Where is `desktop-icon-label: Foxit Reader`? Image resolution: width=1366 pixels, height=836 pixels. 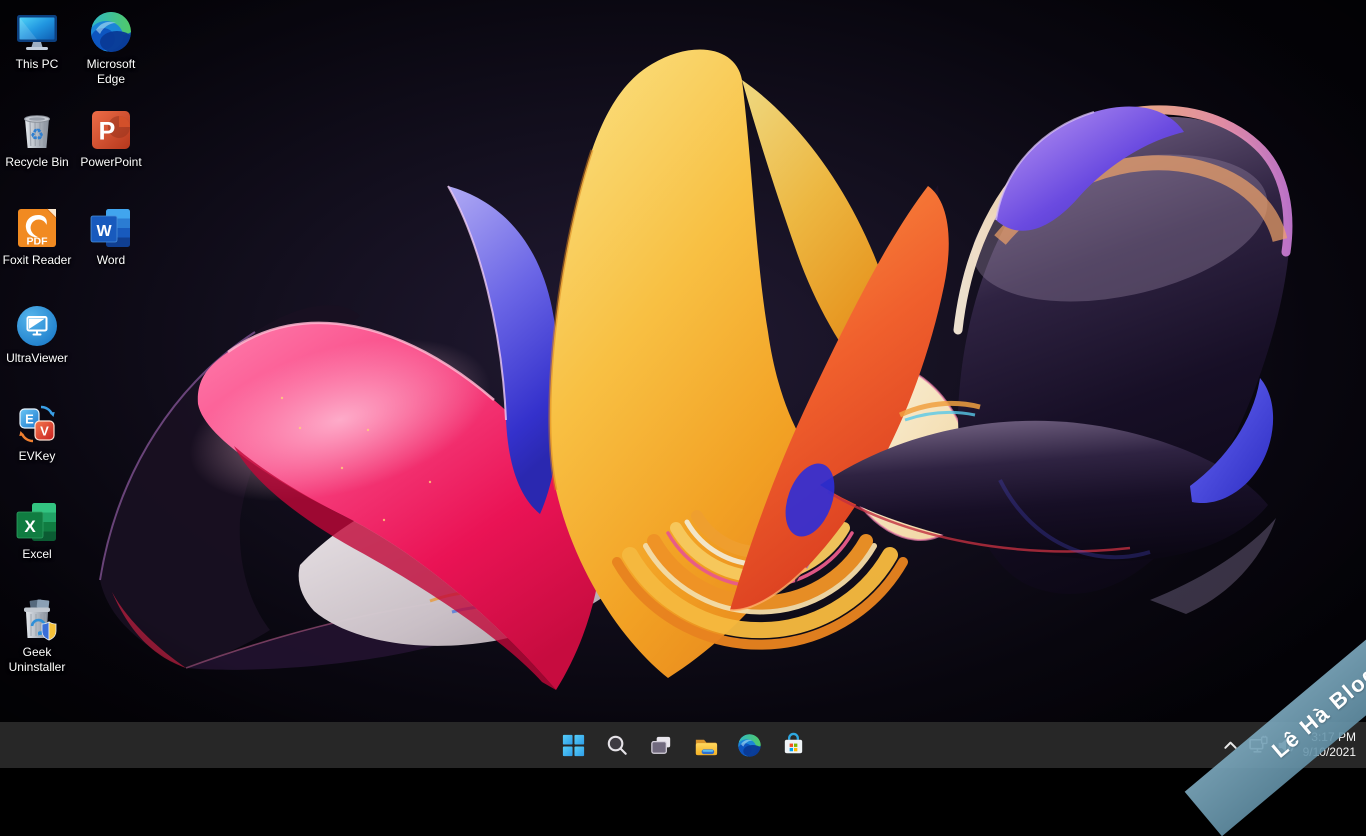 desktop-icon-label: Foxit Reader is located at coordinates (37, 260).